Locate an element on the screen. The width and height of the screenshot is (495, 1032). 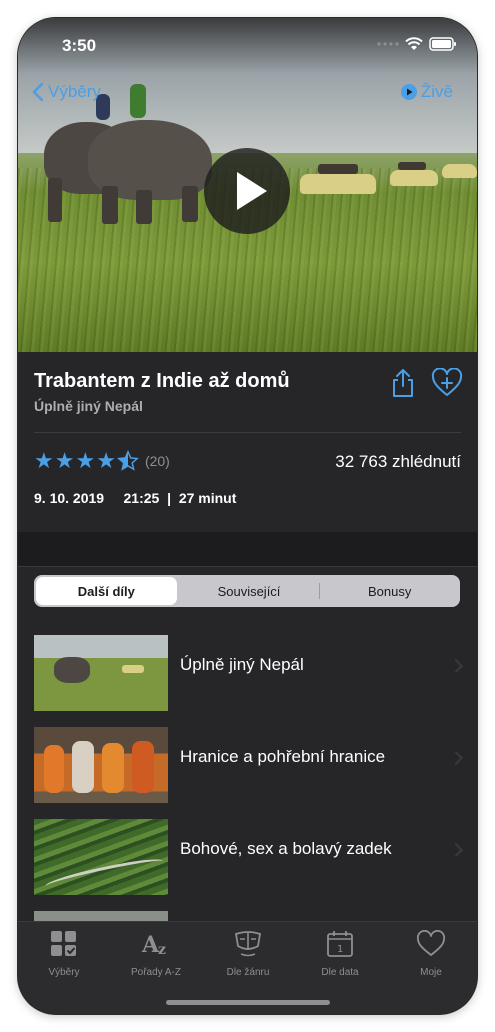
rating-count: (20) is located at coordinates (157, 461).